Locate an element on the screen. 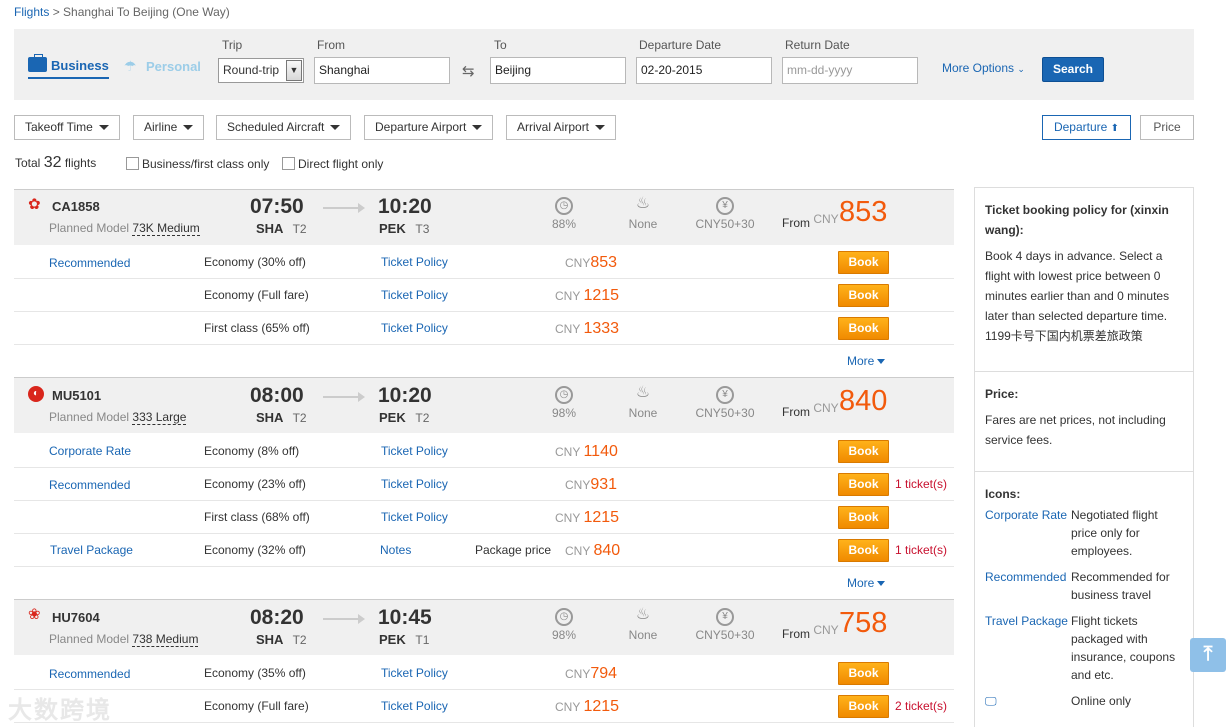 This screenshot has height=727, width=1227. yen-icon: ¥ is located at coordinates (725, 617).